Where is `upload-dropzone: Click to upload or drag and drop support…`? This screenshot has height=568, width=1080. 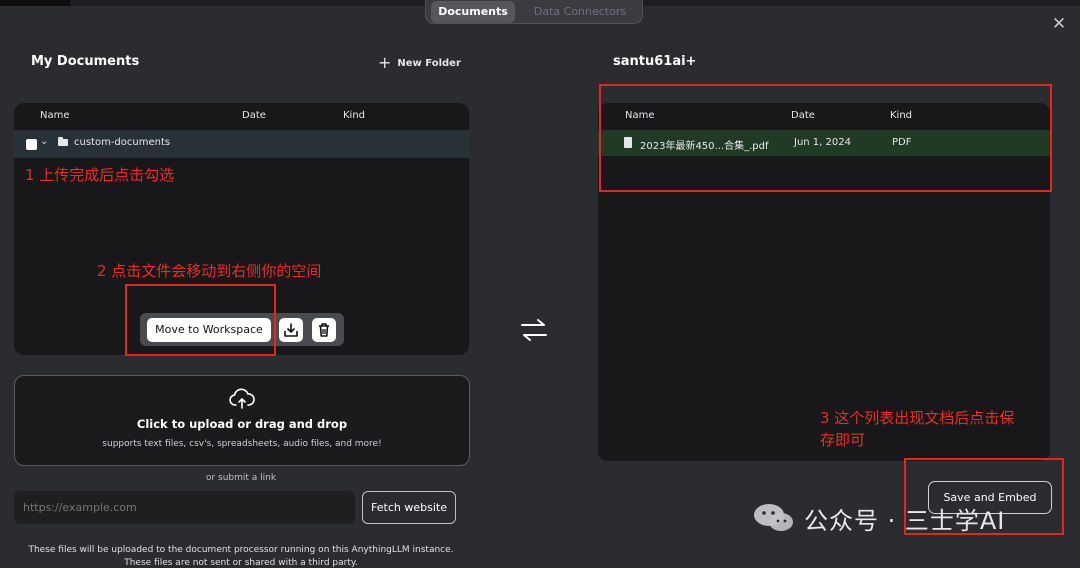
upload-dropzone: Click to upload or drag and drop support… is located at coordinates (242, 420).